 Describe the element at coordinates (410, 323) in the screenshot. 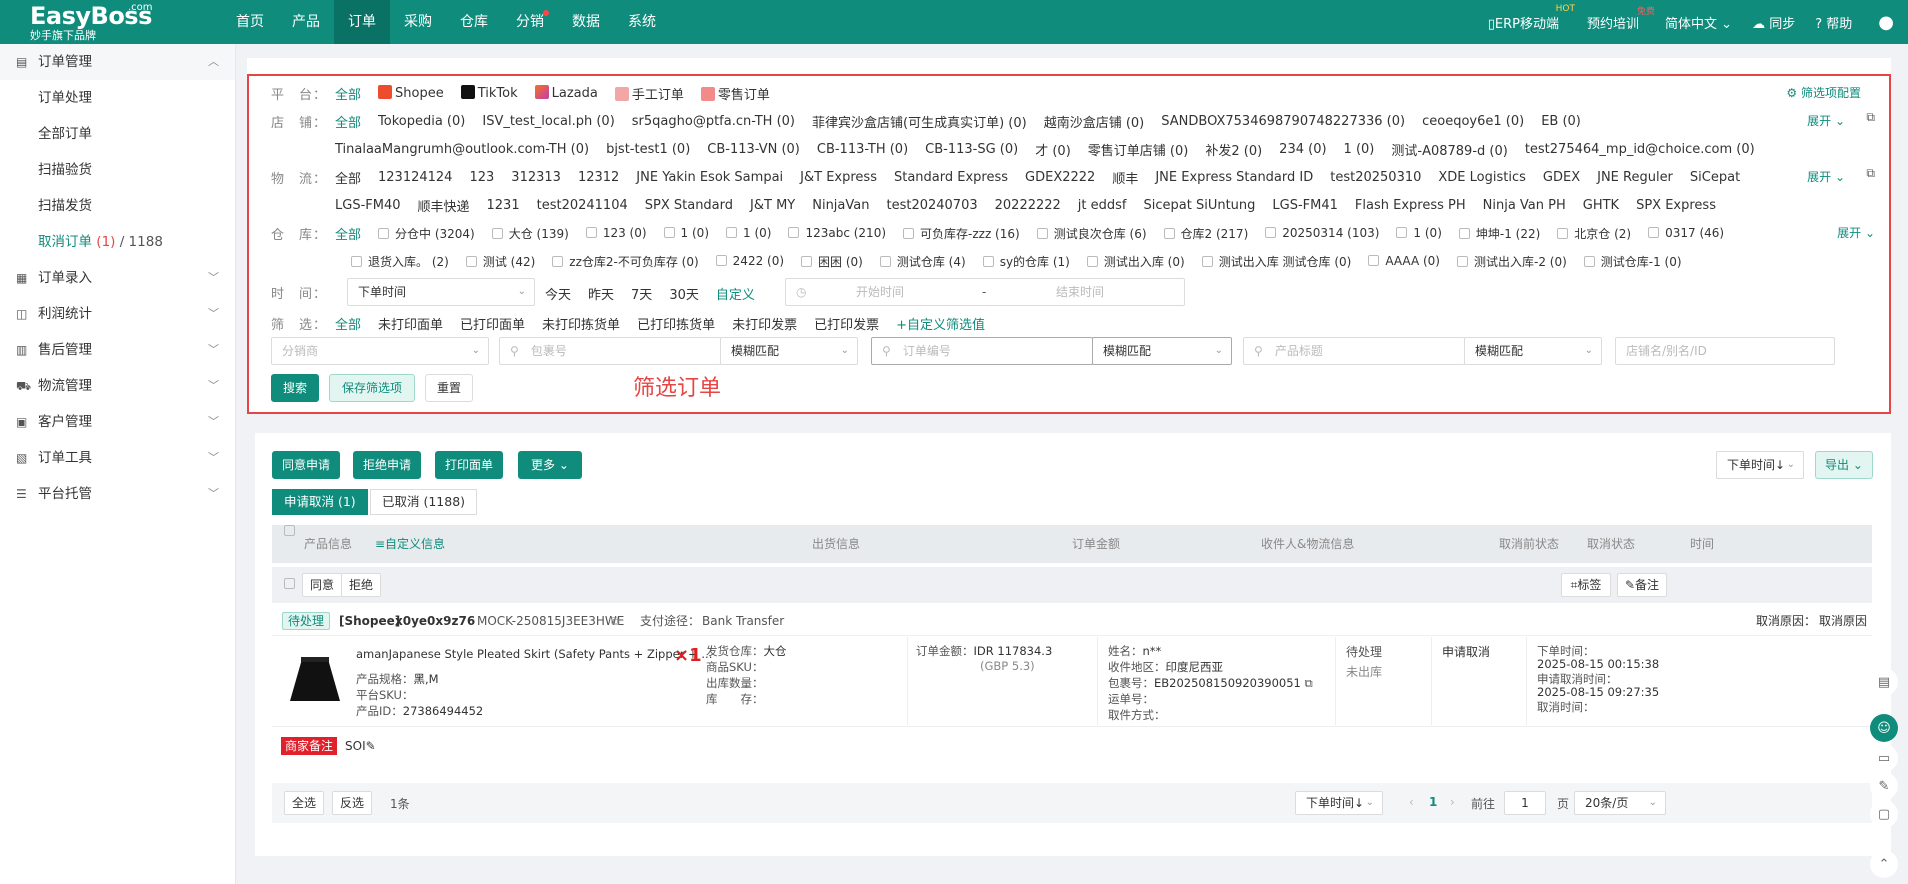

I see `print-filter-option: 未打印面单` at that location.